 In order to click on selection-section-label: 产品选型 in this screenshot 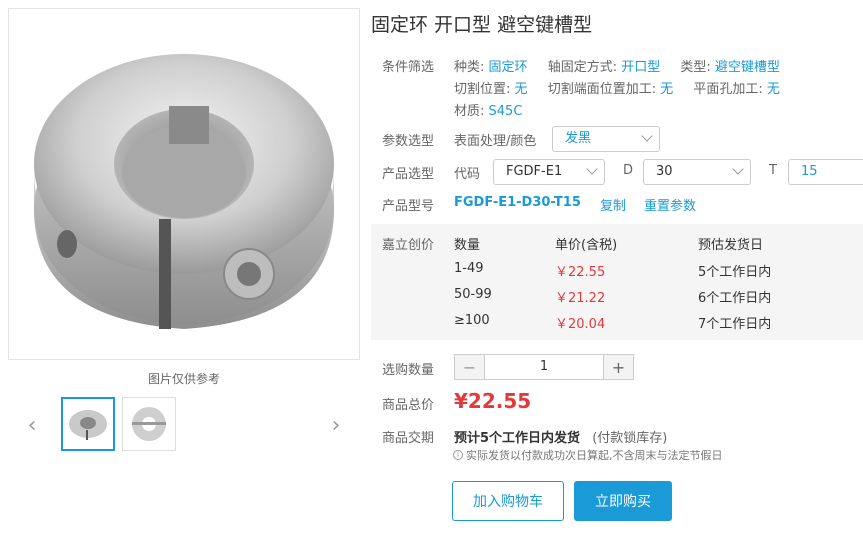, I will do `click(408, 174)`.